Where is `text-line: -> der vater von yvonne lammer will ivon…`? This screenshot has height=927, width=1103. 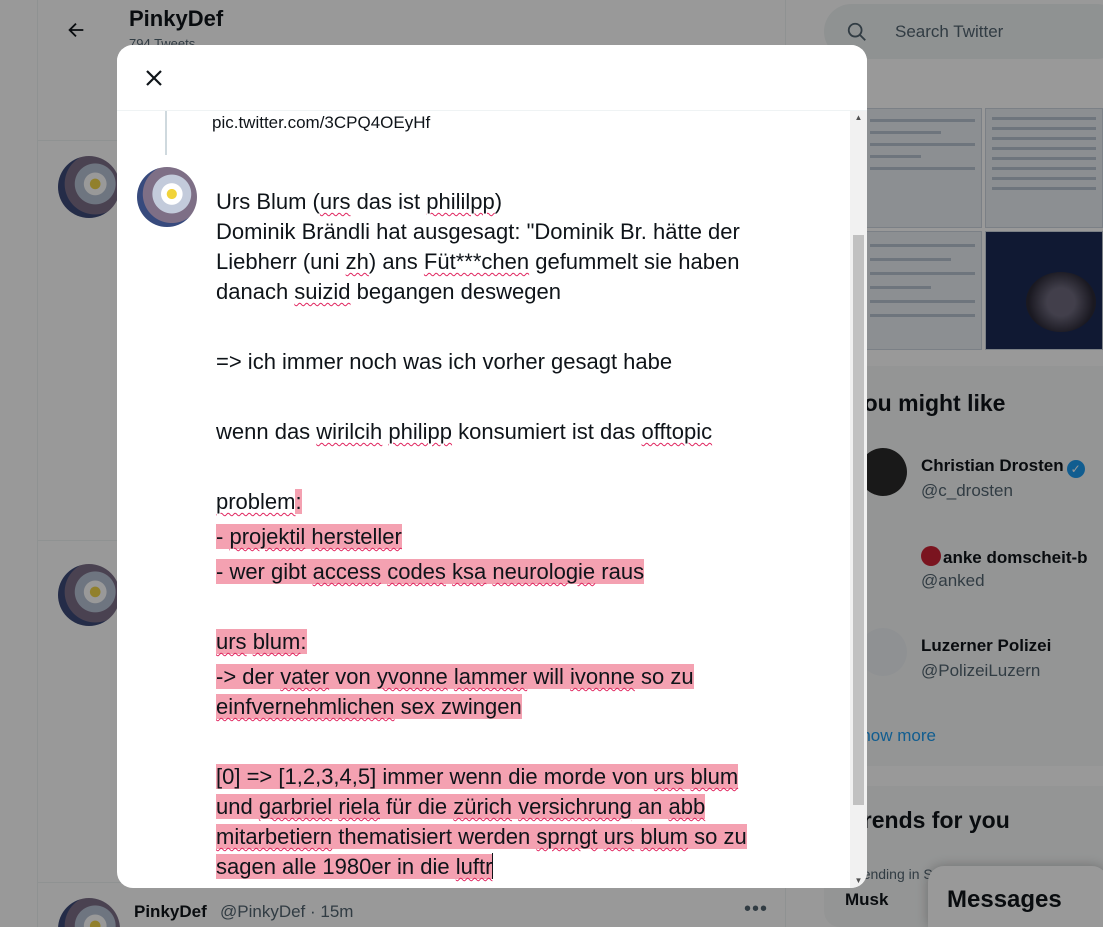 text-line: -> der vater von yvonne lammer will ivon… is located at coordinates (455, 676).